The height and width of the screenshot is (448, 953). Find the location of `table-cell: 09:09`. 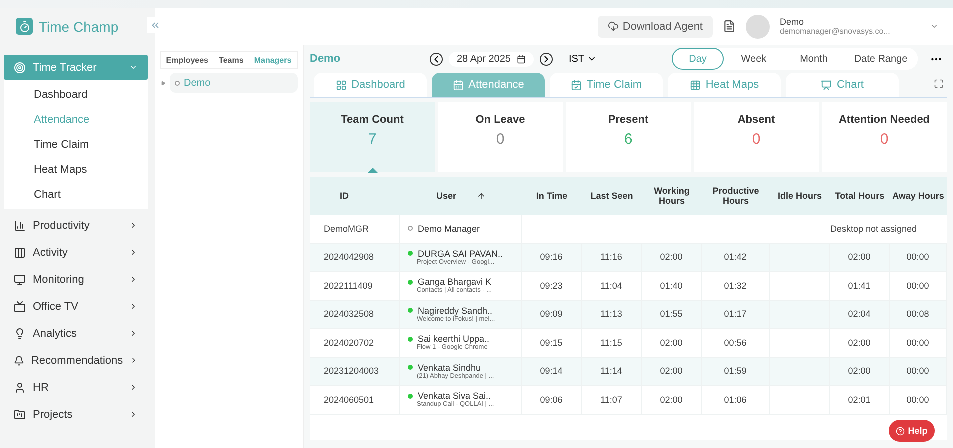

table-cell: 09:09 is located at coordinates (552, 314).